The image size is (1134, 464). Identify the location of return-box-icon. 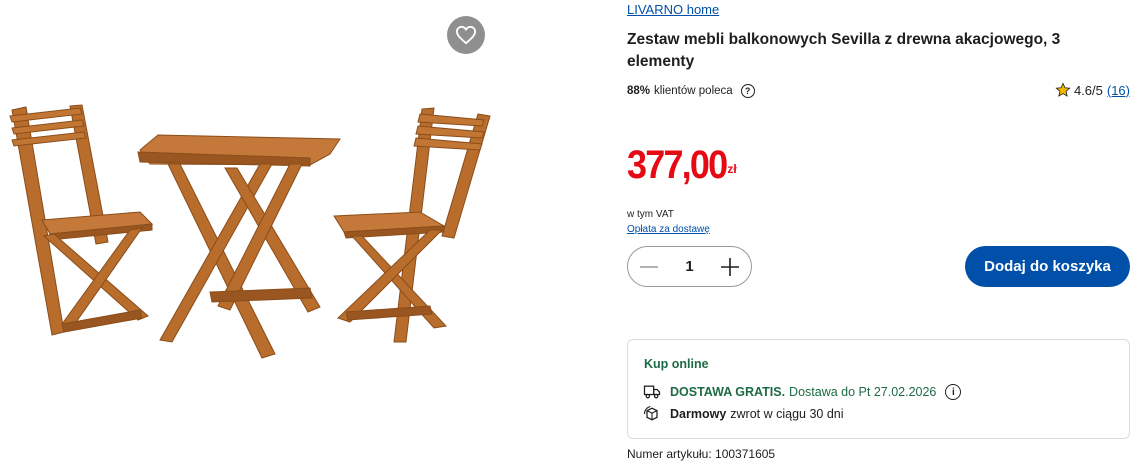
(650, 413).